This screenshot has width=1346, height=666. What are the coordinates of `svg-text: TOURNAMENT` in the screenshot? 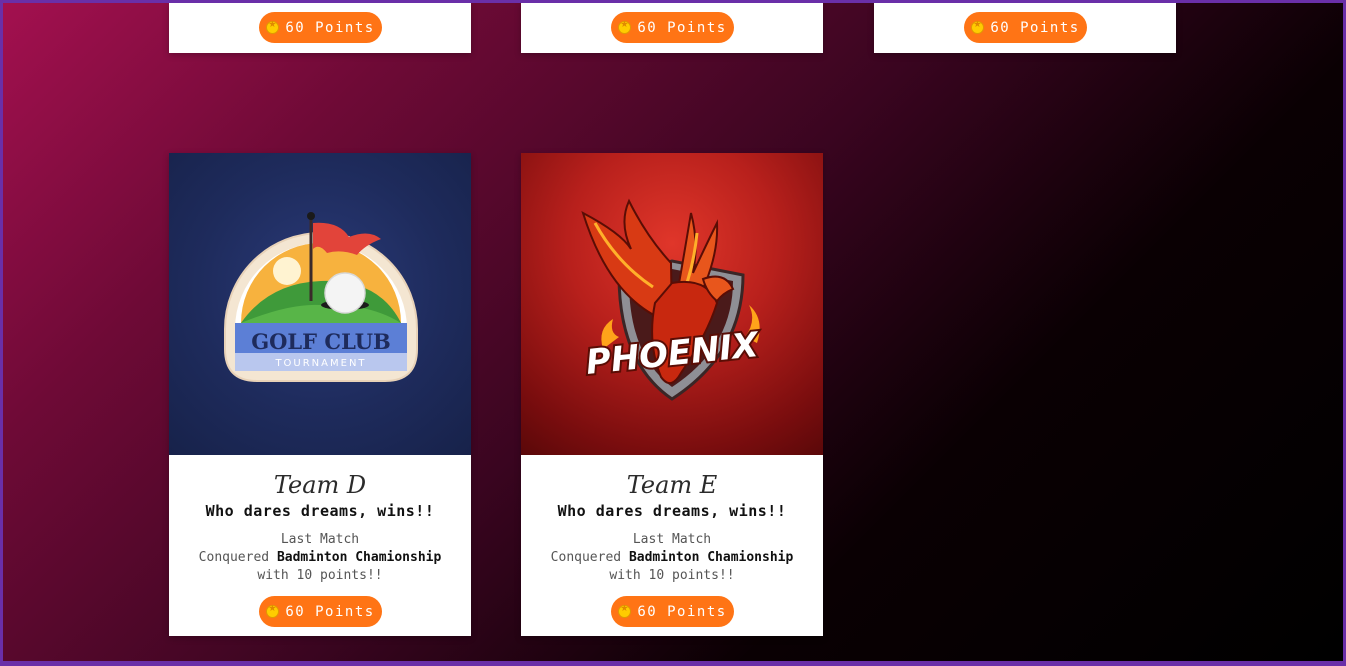 It's located at (320, 363).